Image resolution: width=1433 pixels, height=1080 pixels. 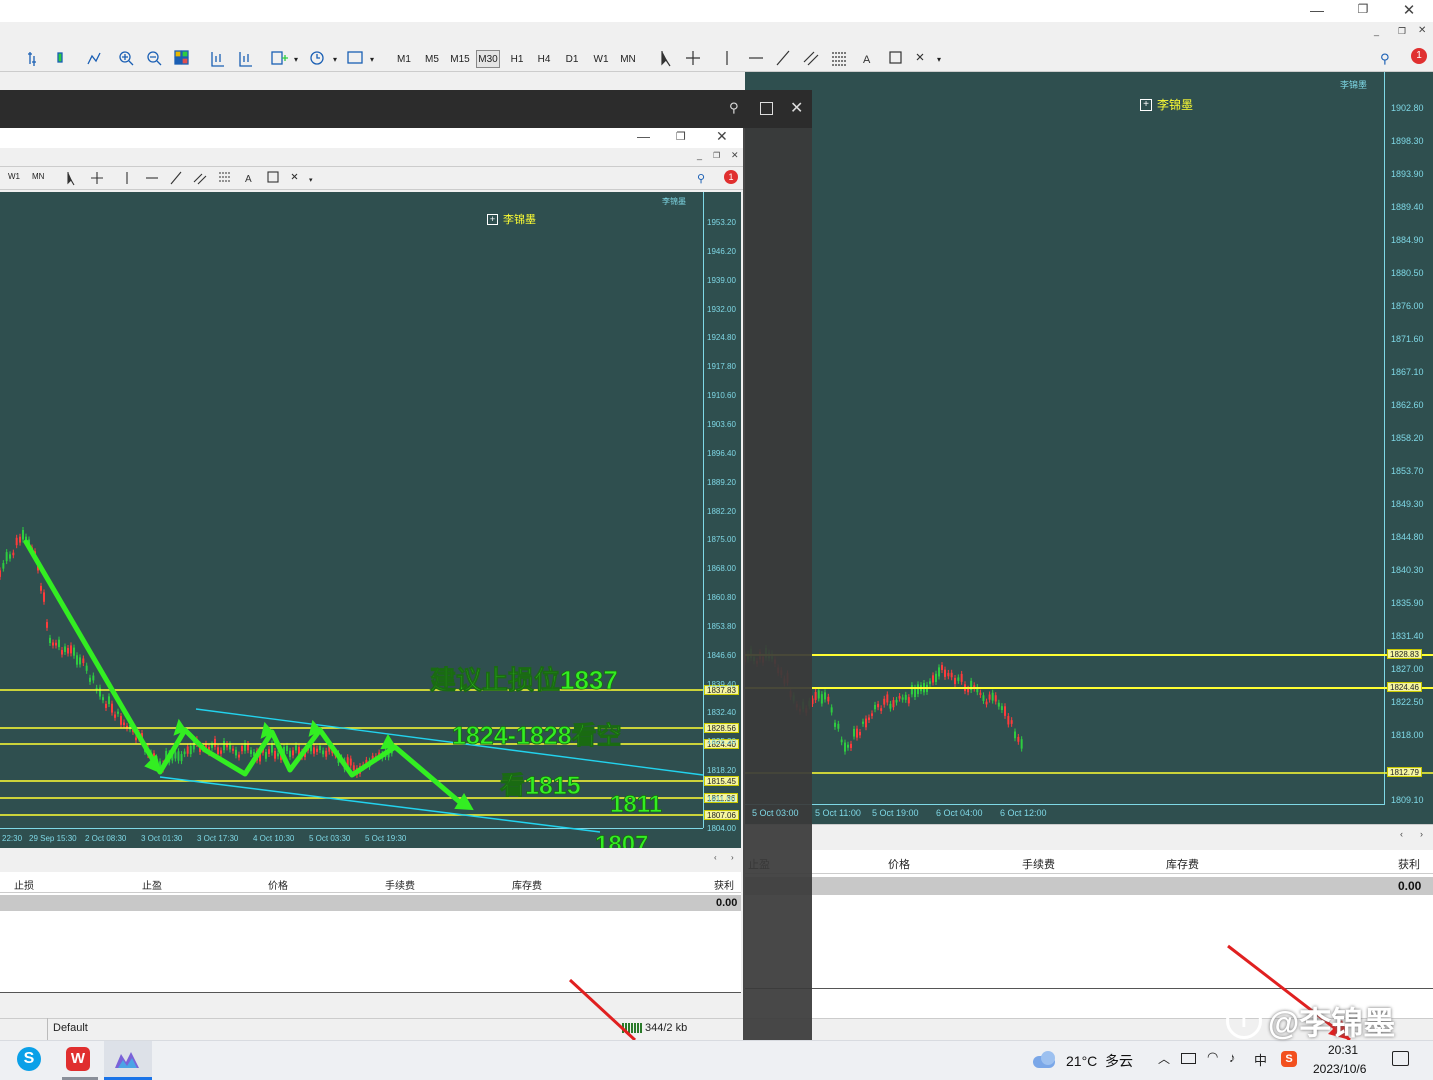 What do you see at coordinates (1339, 1069) in the screenshot?
I see `clock-date: 2023/10/6` at bounding box center [1339, 1069].